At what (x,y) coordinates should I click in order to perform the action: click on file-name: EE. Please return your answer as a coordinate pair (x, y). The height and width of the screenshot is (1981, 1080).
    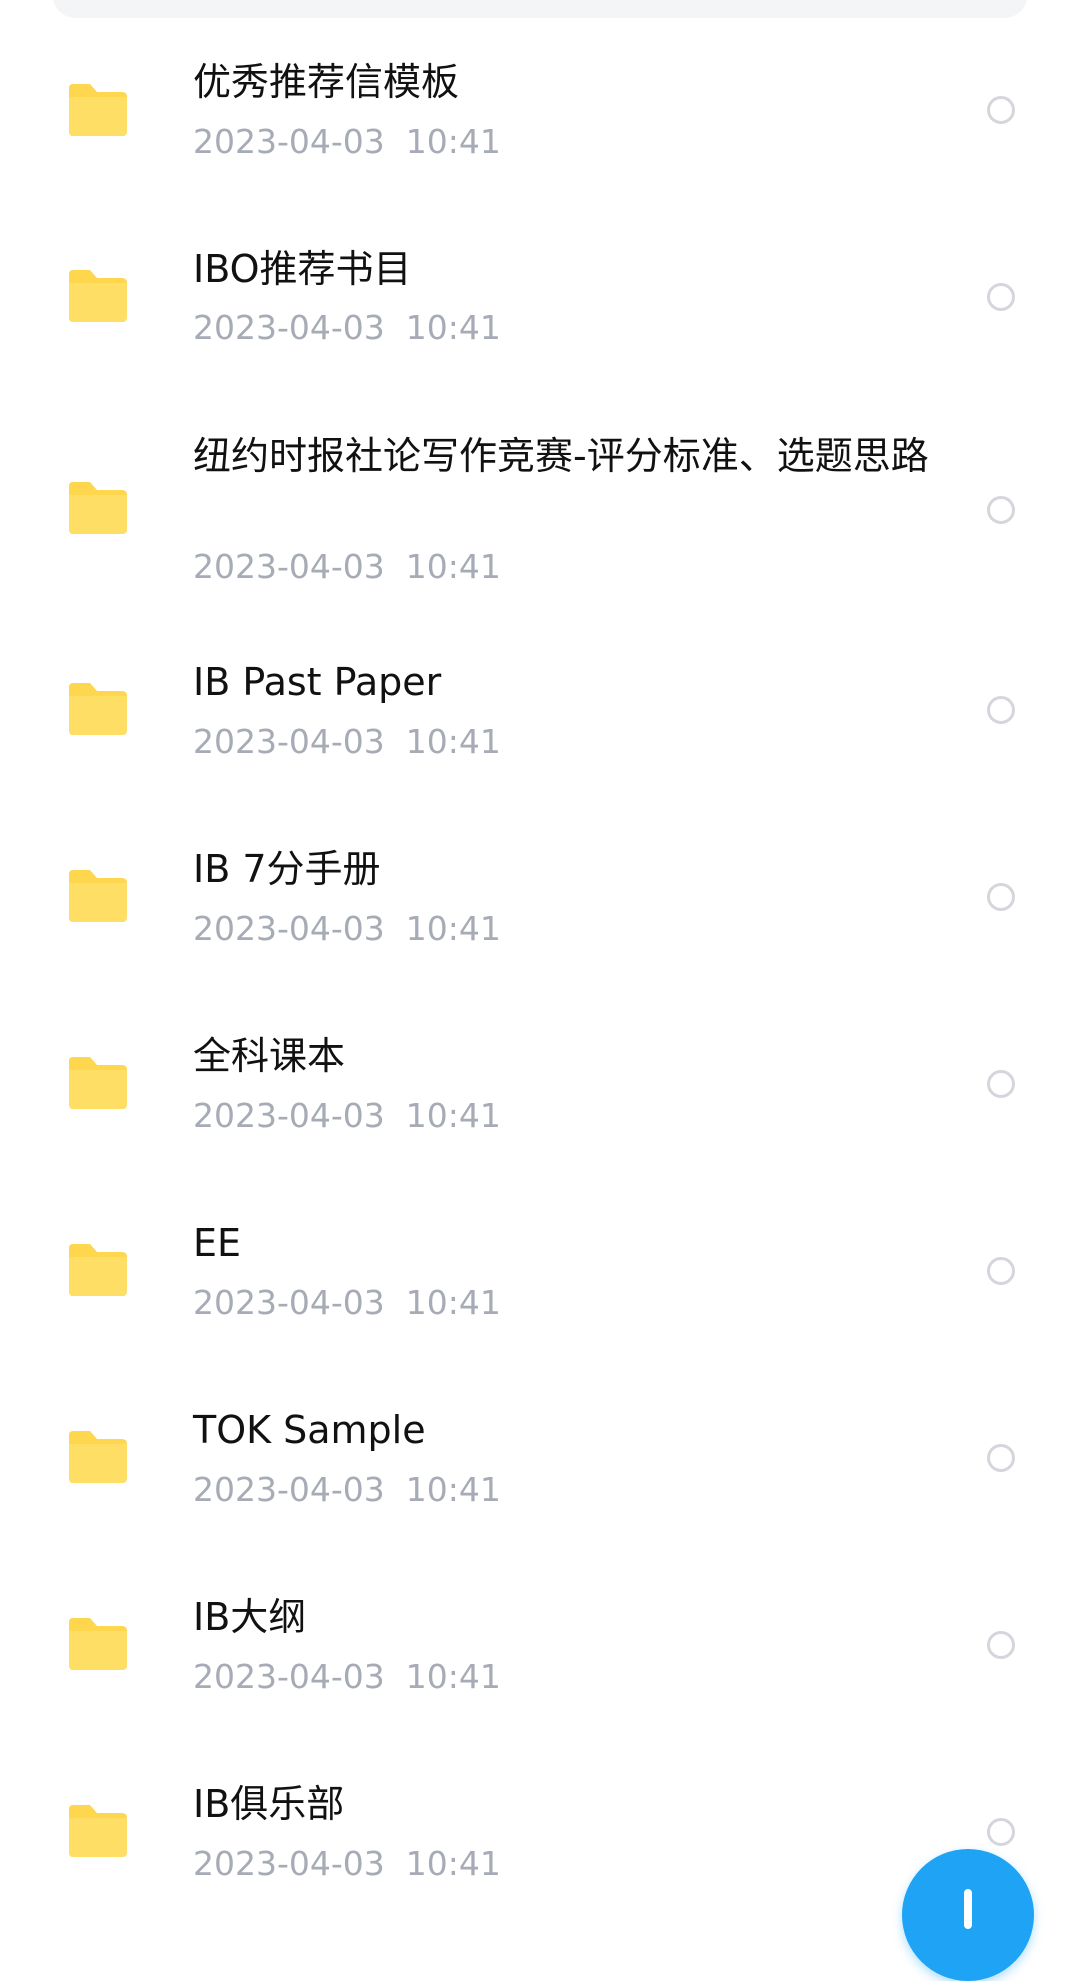
    Looking at the image, I should click on (217, 1243).